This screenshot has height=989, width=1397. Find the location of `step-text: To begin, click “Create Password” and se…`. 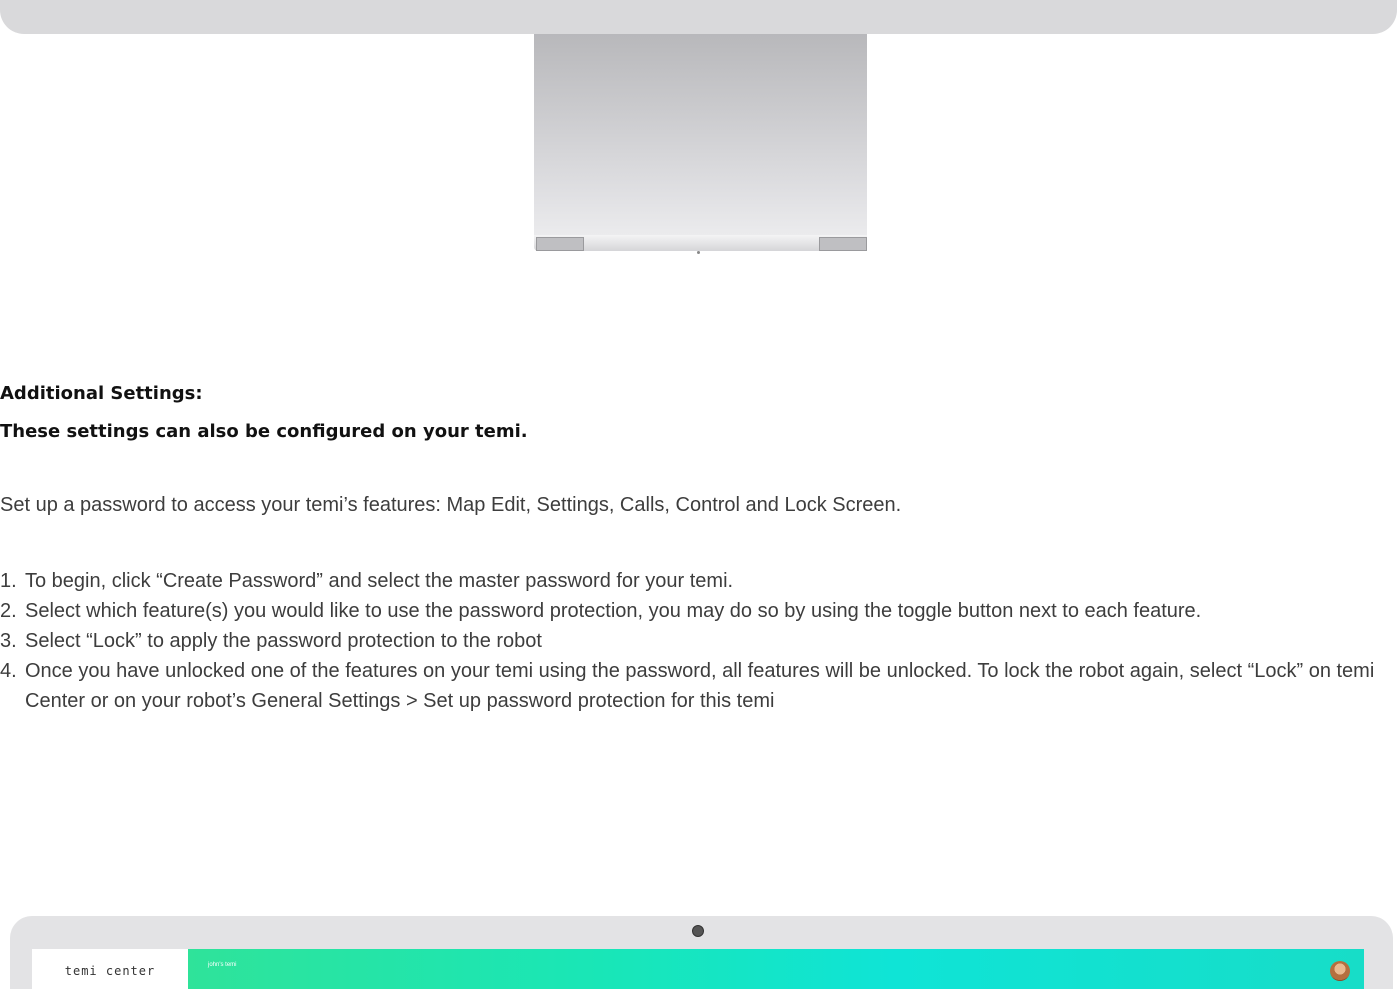

step-text: To begin, click “Create Password” and se… is located at coordinates (379, 581).